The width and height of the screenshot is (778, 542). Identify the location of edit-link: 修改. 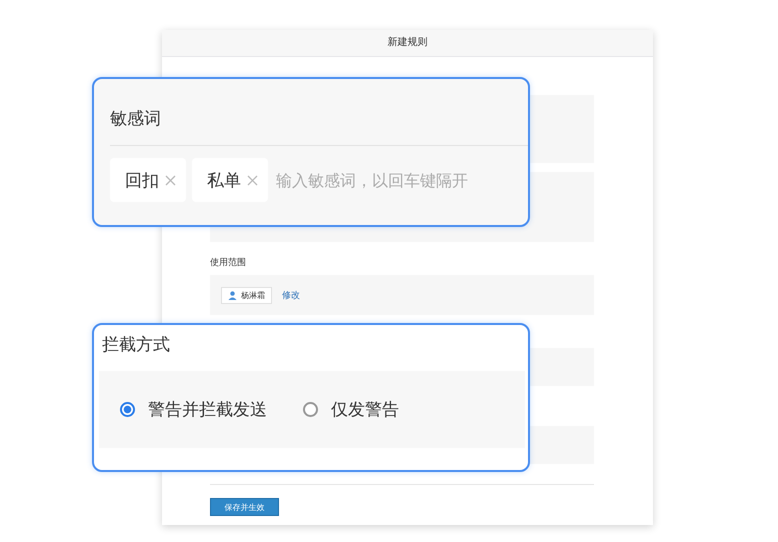
(291, 295).